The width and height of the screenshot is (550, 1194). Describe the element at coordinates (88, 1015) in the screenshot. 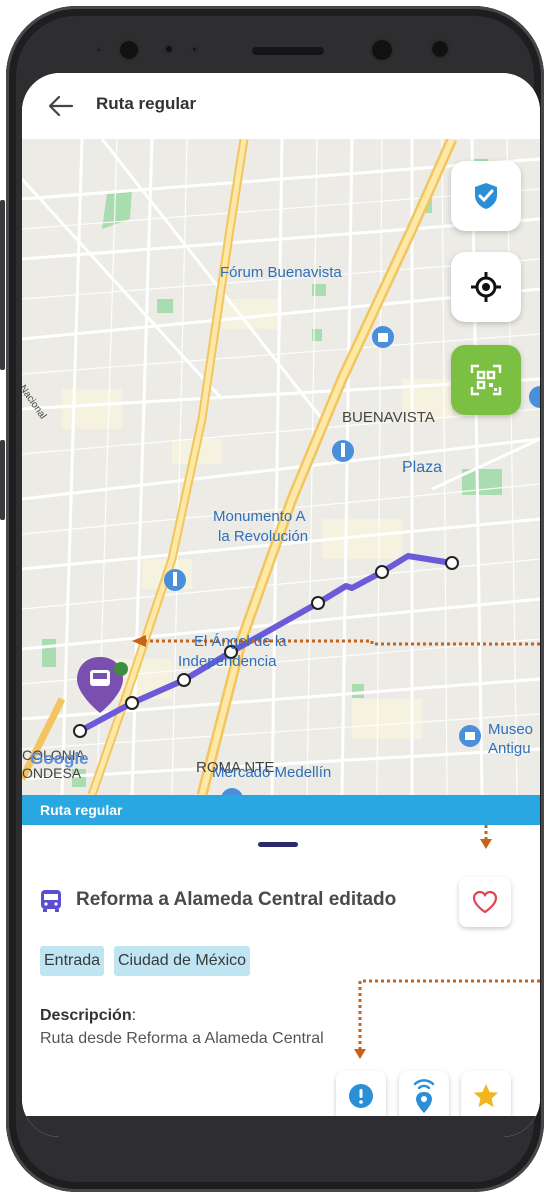

I see `description-label: Descripción:` at that location.